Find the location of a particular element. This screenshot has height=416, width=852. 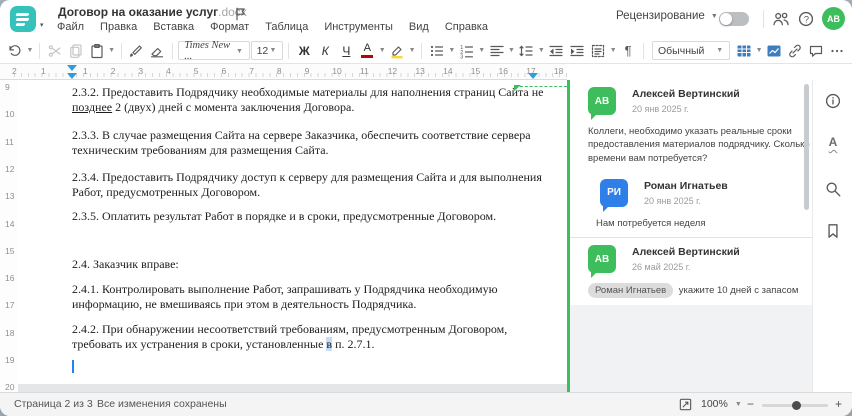

zoom-slider-knob is located at coordinates (796, 405).